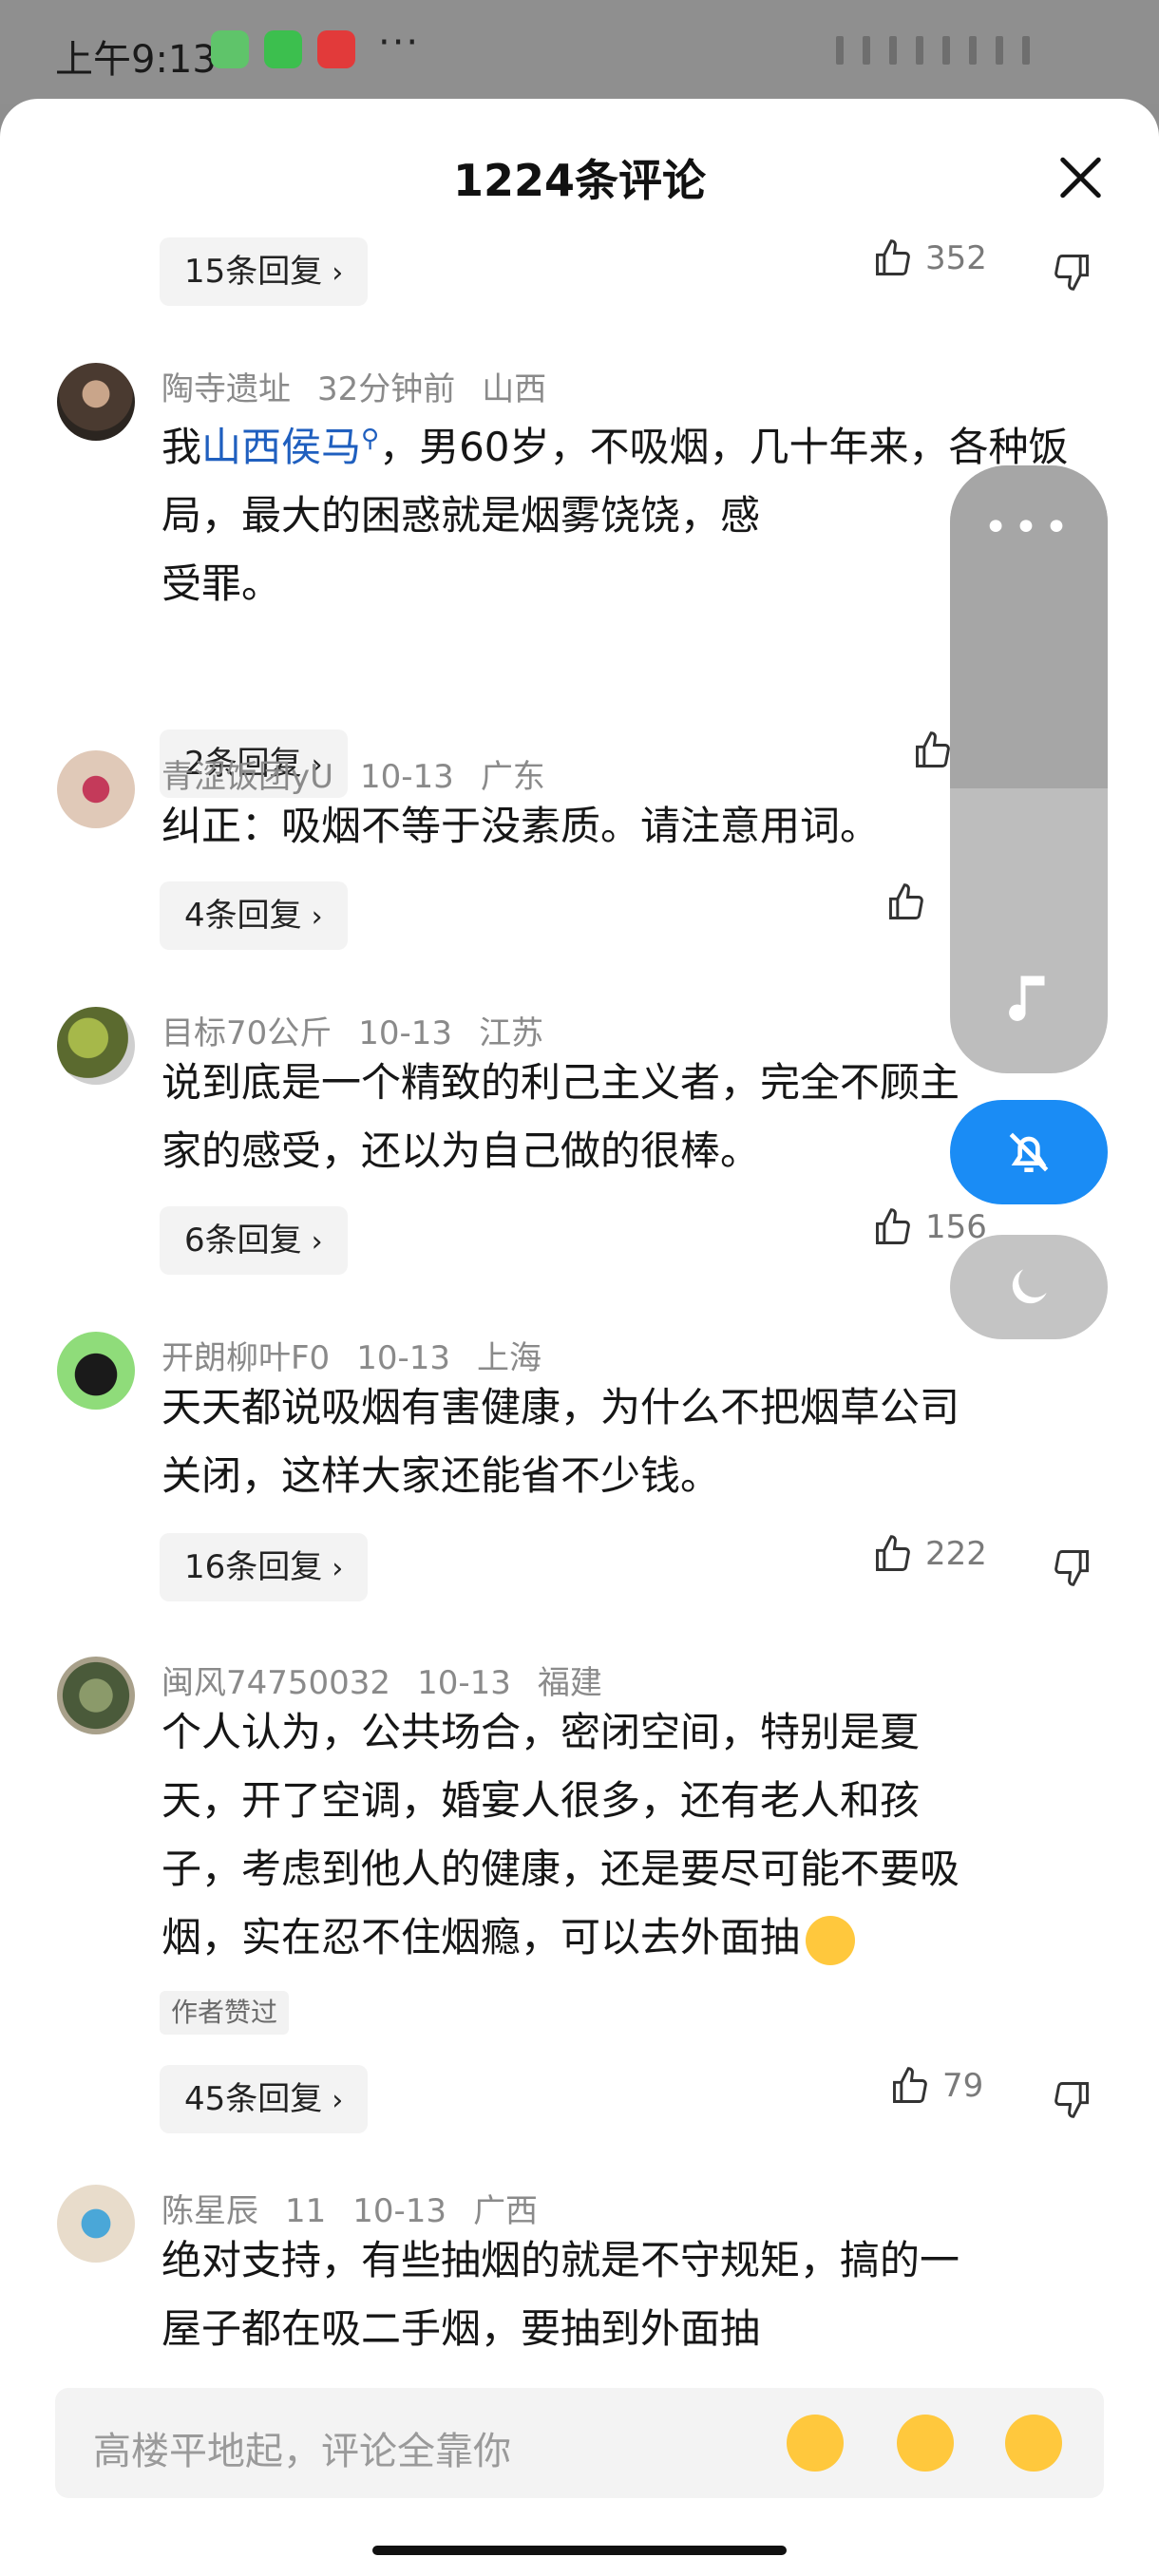 The height and width of the screenshot is (2576, 1159). Describe the element at coordinates (579, 180) in the screenshot. I see `sheet-title: 1224条评论` at that location.